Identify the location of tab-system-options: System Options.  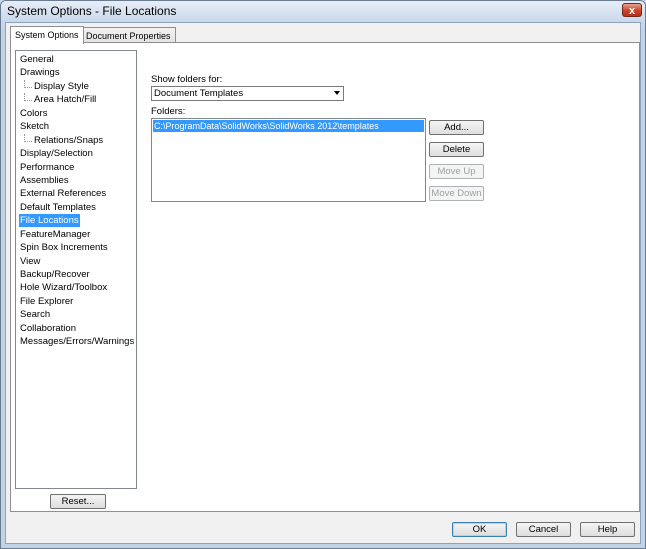
(47, 35).